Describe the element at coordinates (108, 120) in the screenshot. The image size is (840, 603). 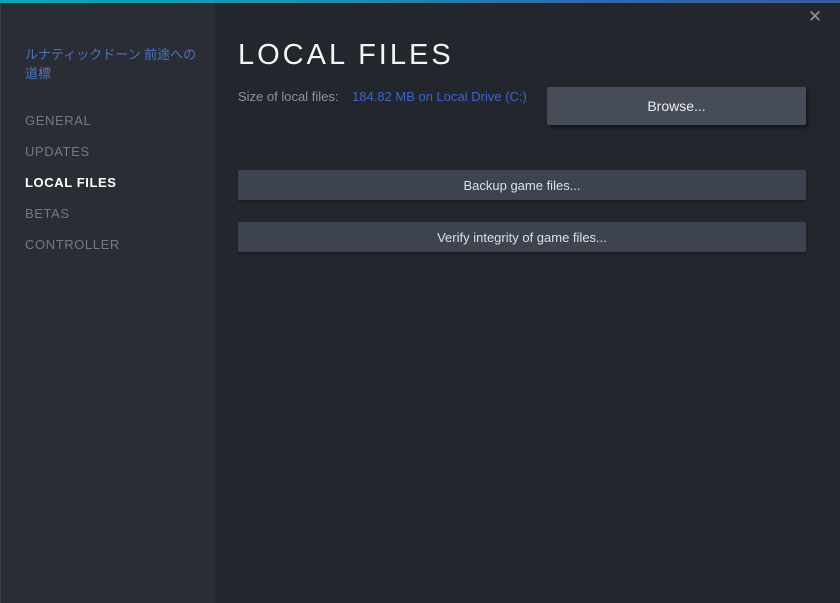
I see `sidebar-item-general: GENERAL` at that location.